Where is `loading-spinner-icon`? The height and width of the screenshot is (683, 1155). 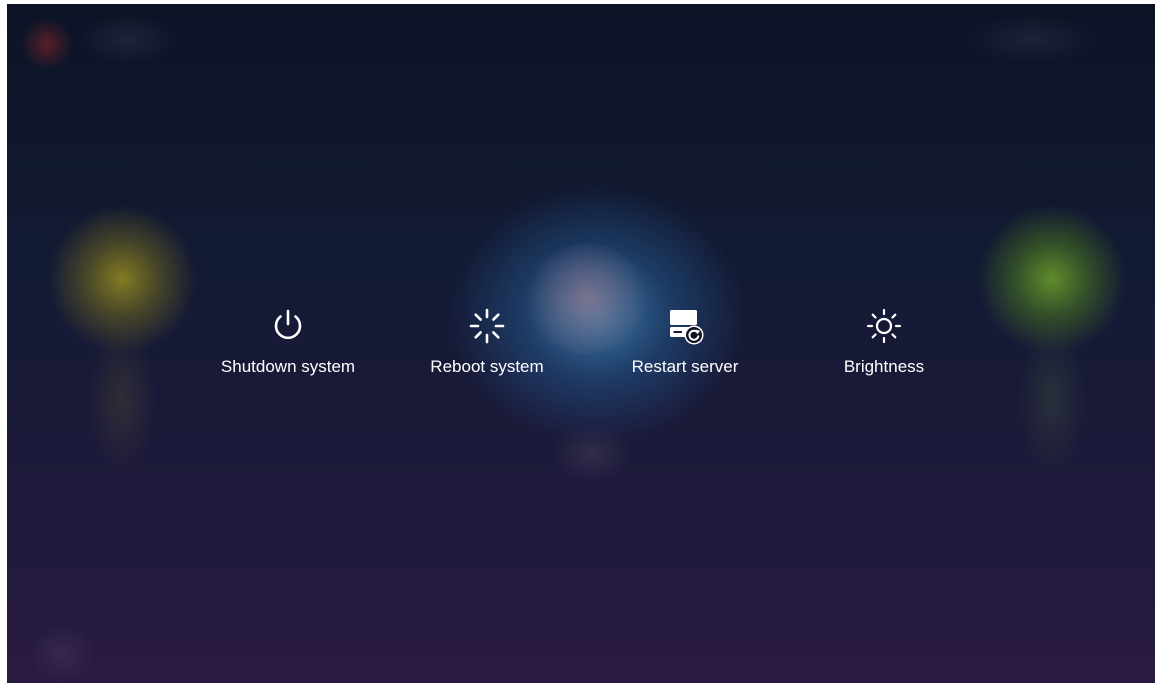 loading-spinner-icon is located at coordinates (487, 326).